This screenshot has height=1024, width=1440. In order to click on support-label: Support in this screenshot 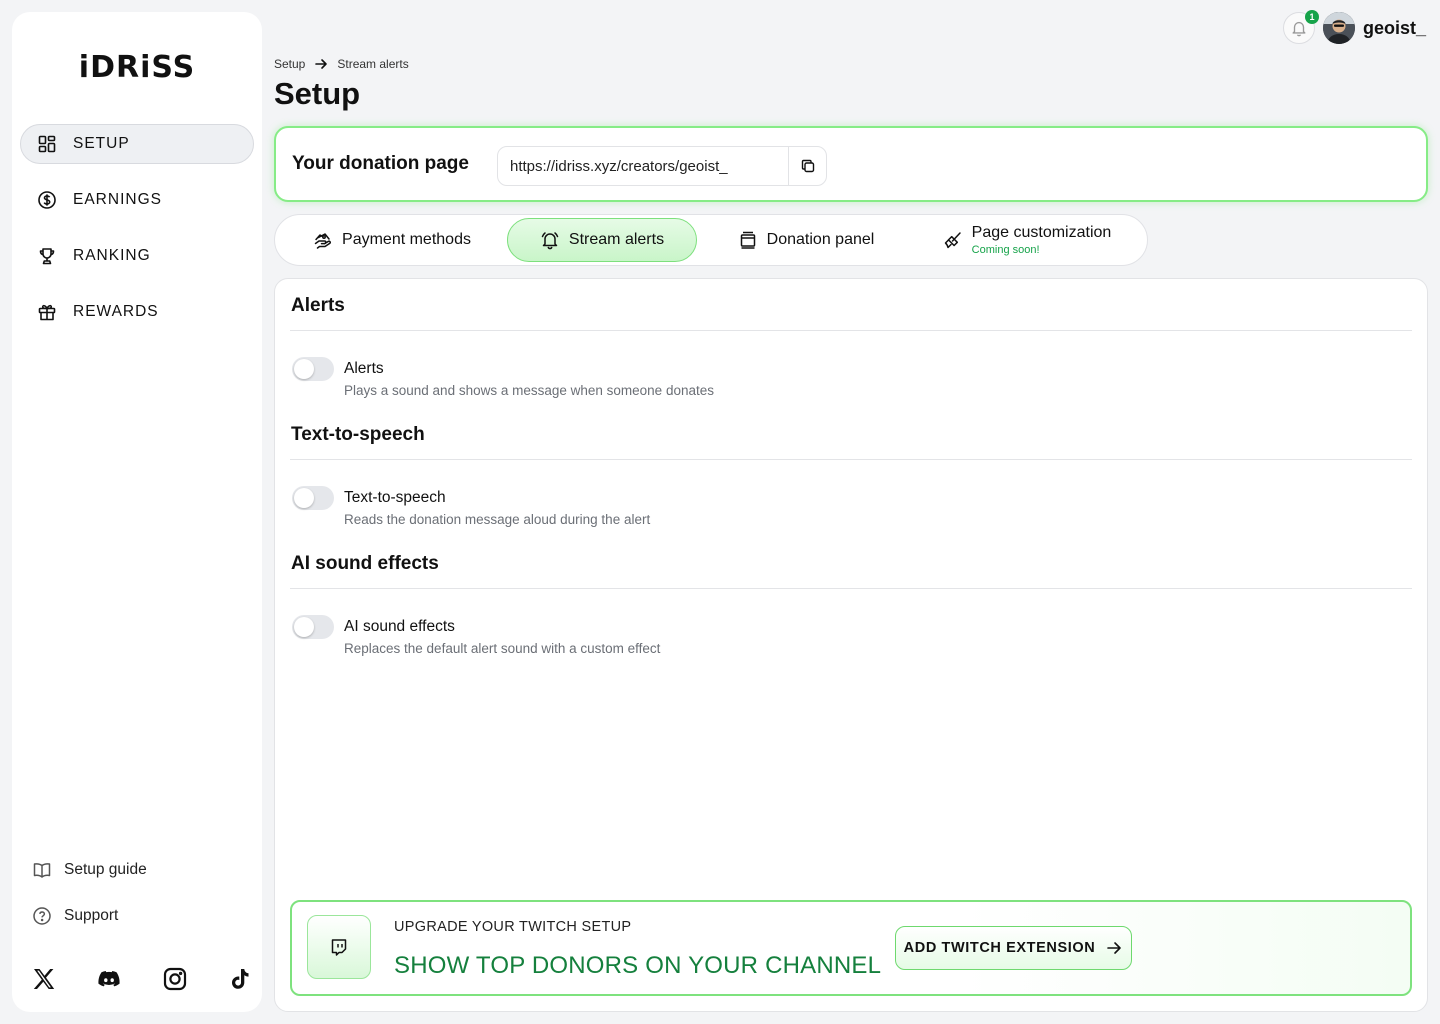, I will do `click(91, 915)`.